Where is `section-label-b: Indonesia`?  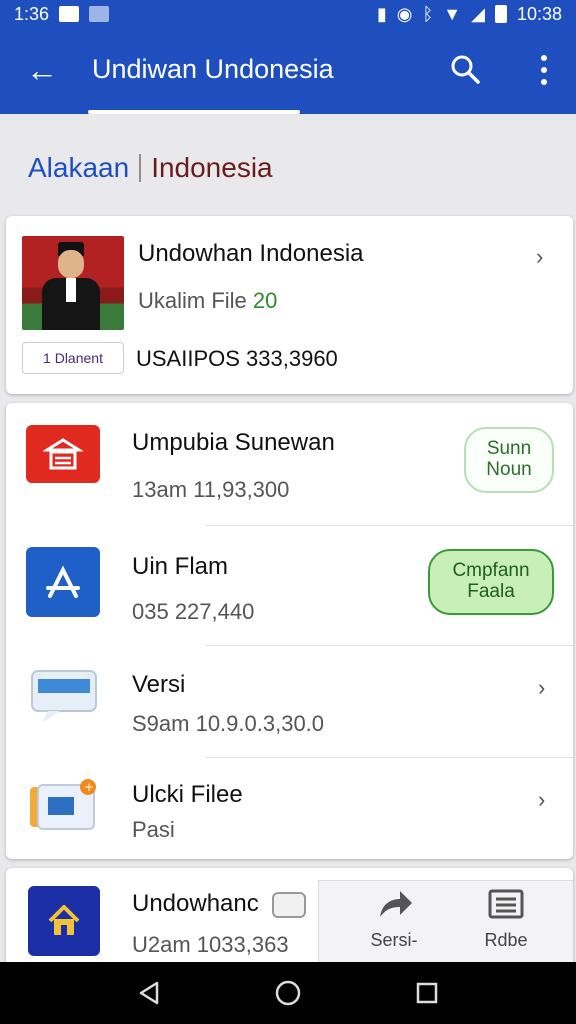 section-label-b: Indonesia is located at coordinates (212, 167).